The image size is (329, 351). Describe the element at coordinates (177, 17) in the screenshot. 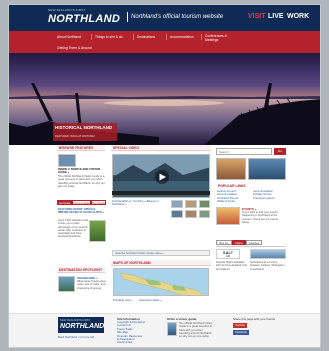

I see `site-tagline: Northland's official tourism website` at that location.